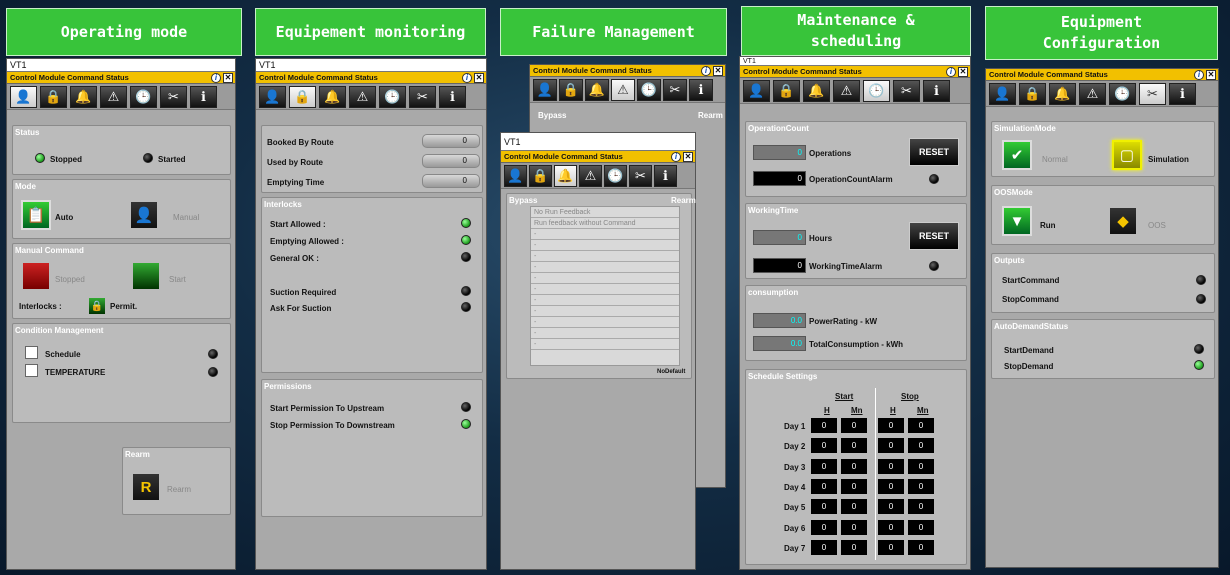 The width and height of the screenshot is (1230, 575). Describe the element at coordinates (36, 215) in the screenshot. I see `auto-mode-button: 📋` at that location.